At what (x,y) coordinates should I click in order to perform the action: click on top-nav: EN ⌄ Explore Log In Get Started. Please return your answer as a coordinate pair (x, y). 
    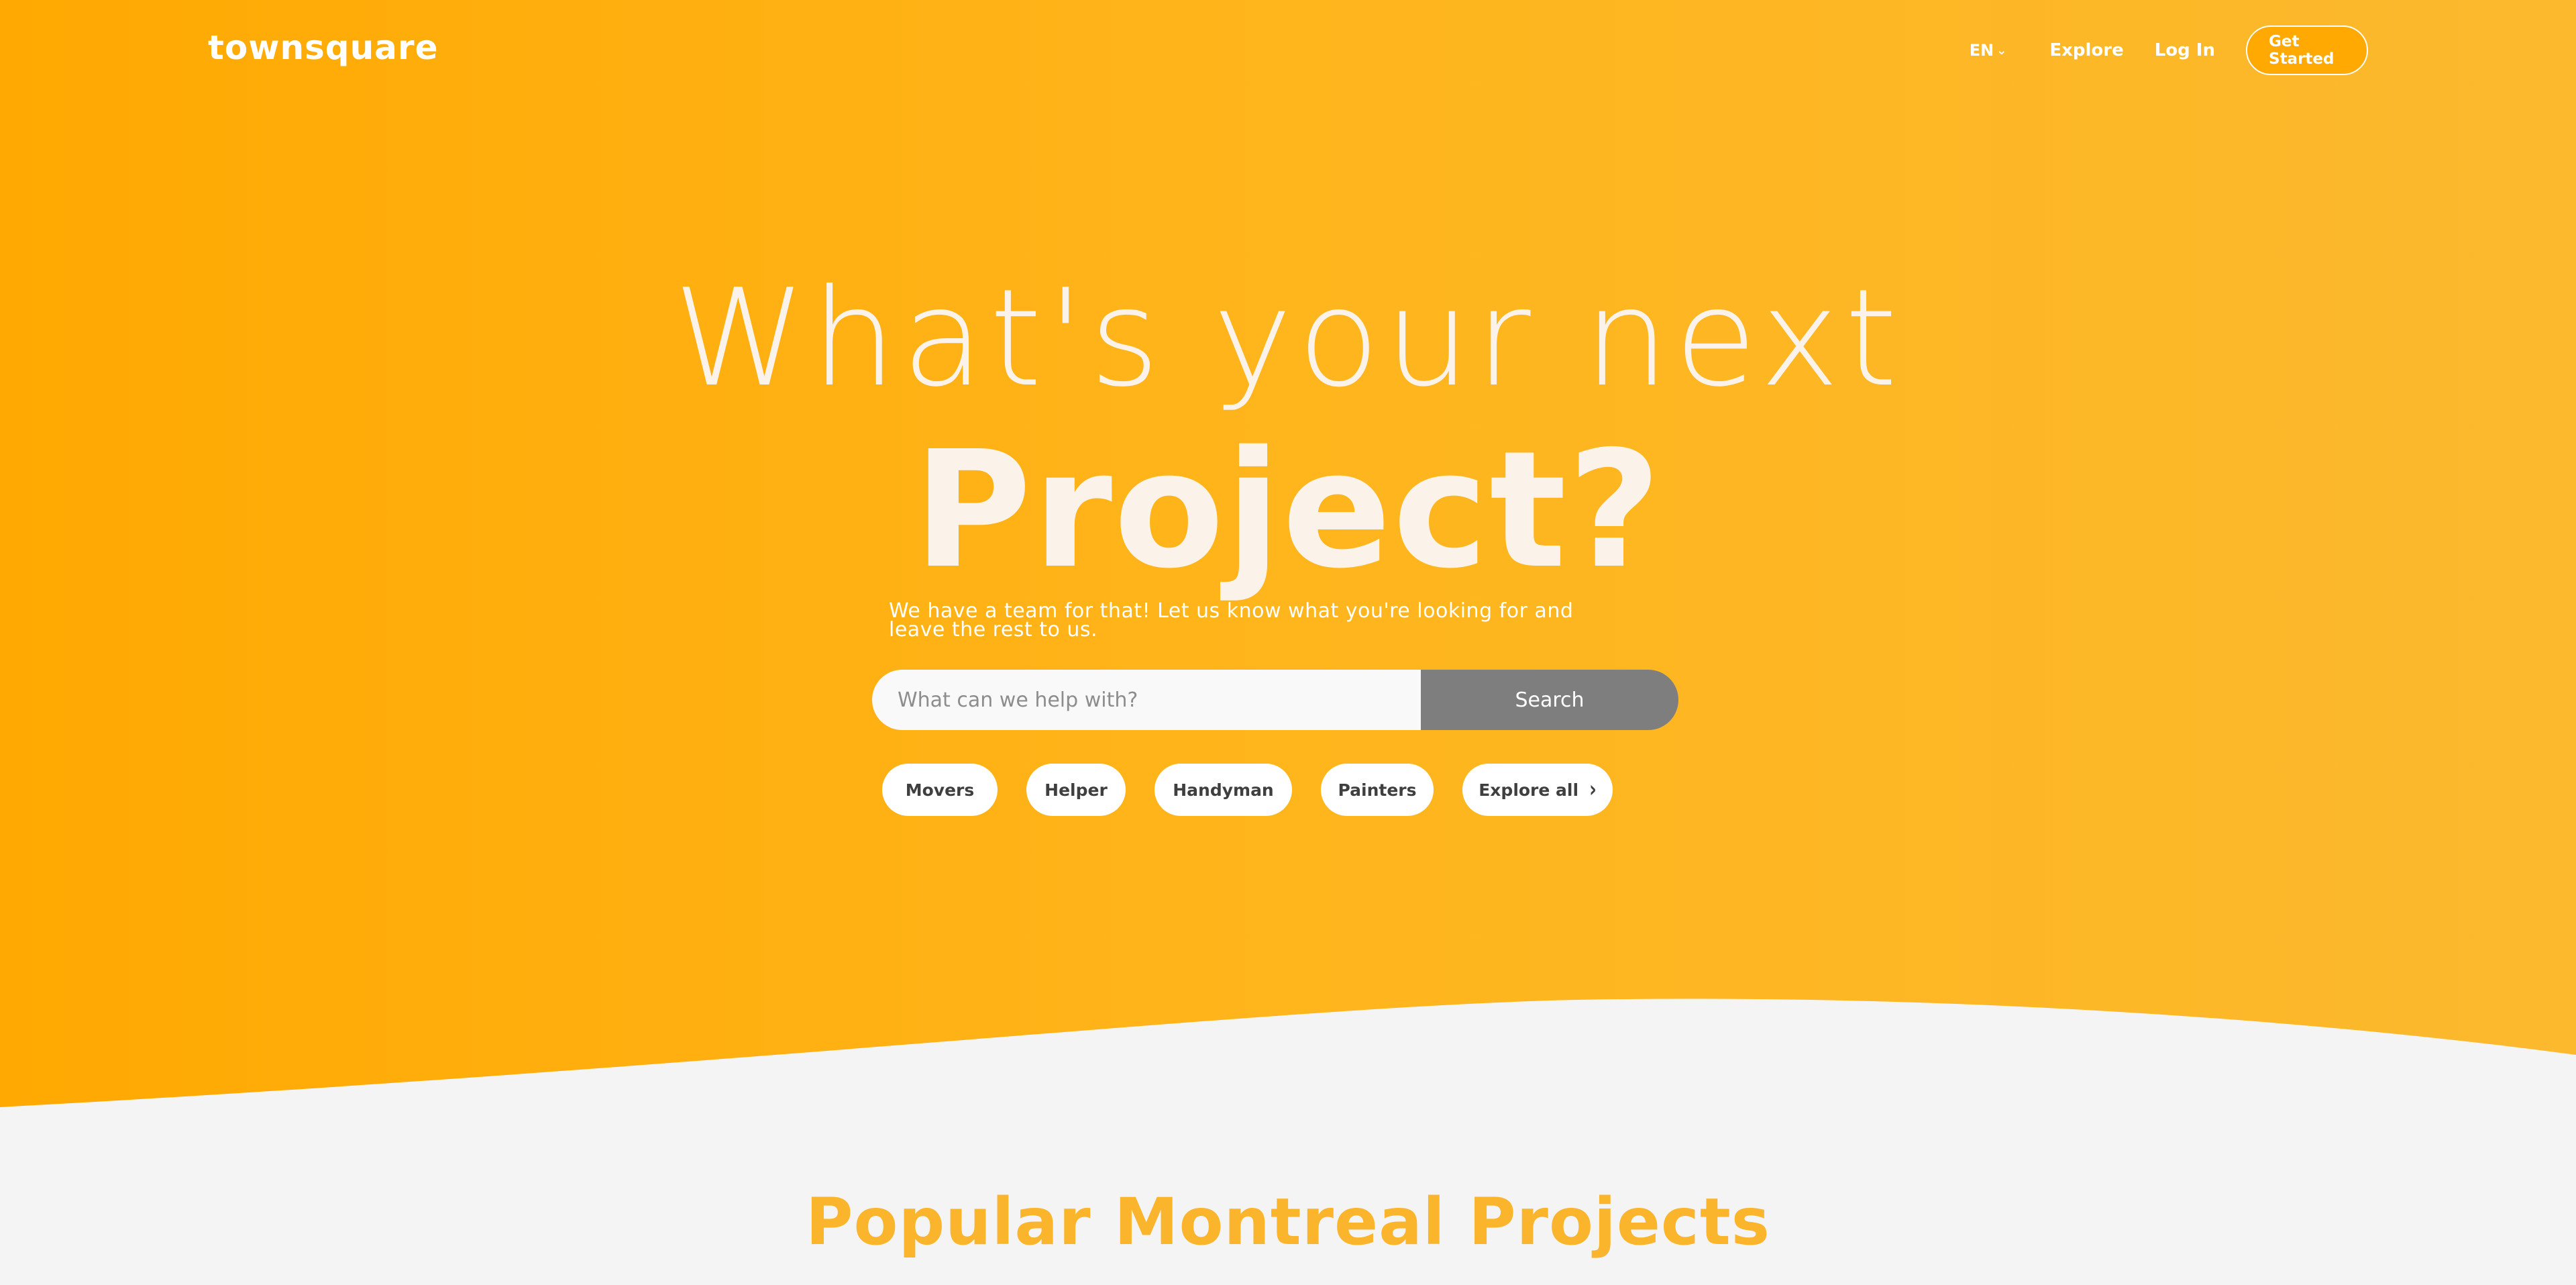
    Looking at the image, I should click on (2169, 50).